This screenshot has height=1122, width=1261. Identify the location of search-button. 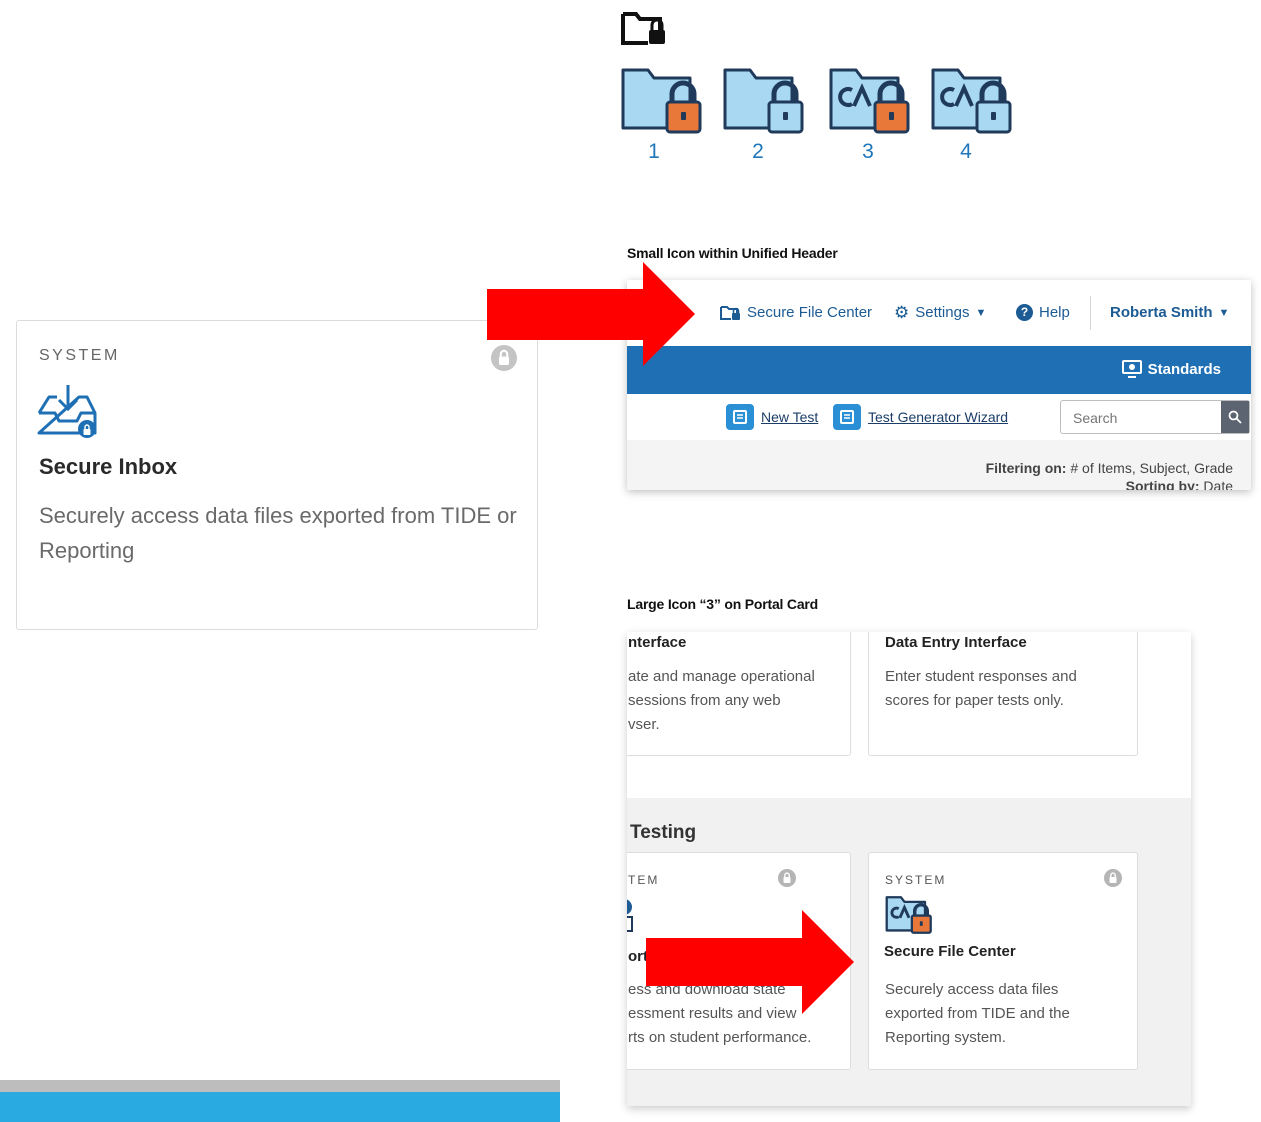
(1235, 417).